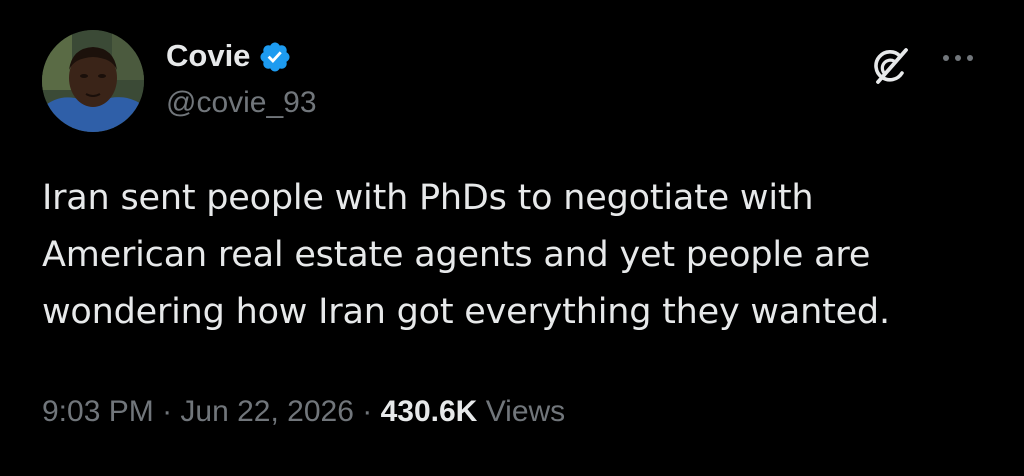 This screenshot has width=1024, height=476. Describe the element at coordinates (98, 411) in the screenshot. I see `tweet-time: 9:03 PM` at that location.